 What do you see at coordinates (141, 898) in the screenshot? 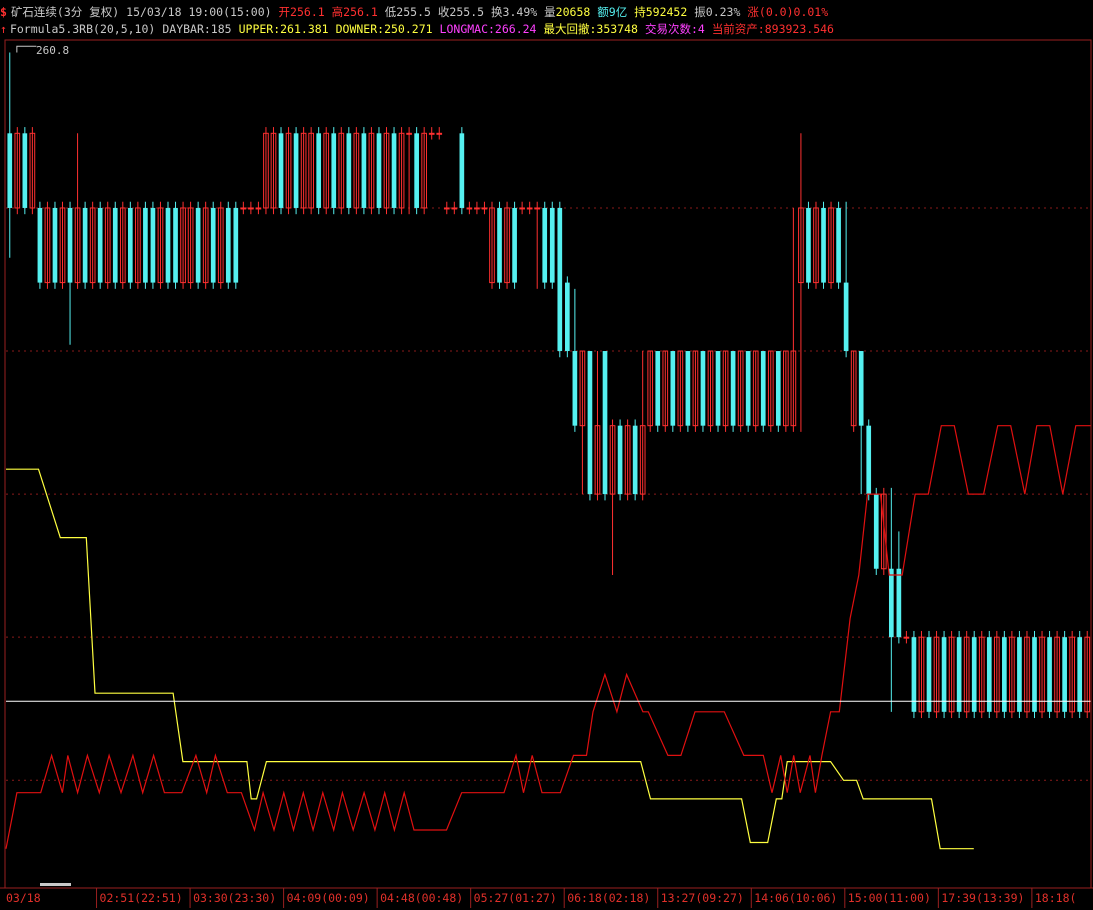
I see `x-tick-label: 02:51(22:51)` at bounding box center [141, 898].